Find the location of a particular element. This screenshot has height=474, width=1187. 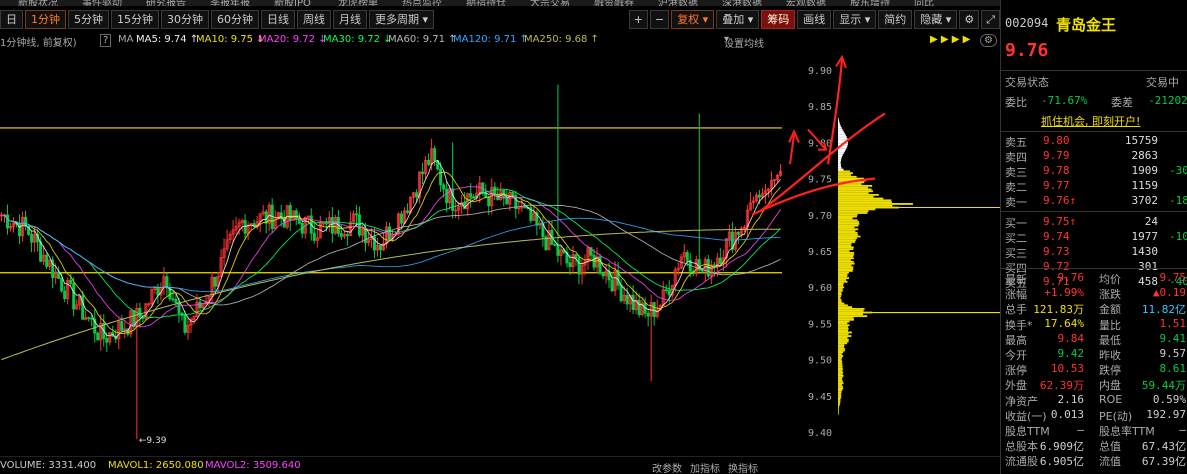

stat-value: 9.41 is located at coordinates (1173, 338).